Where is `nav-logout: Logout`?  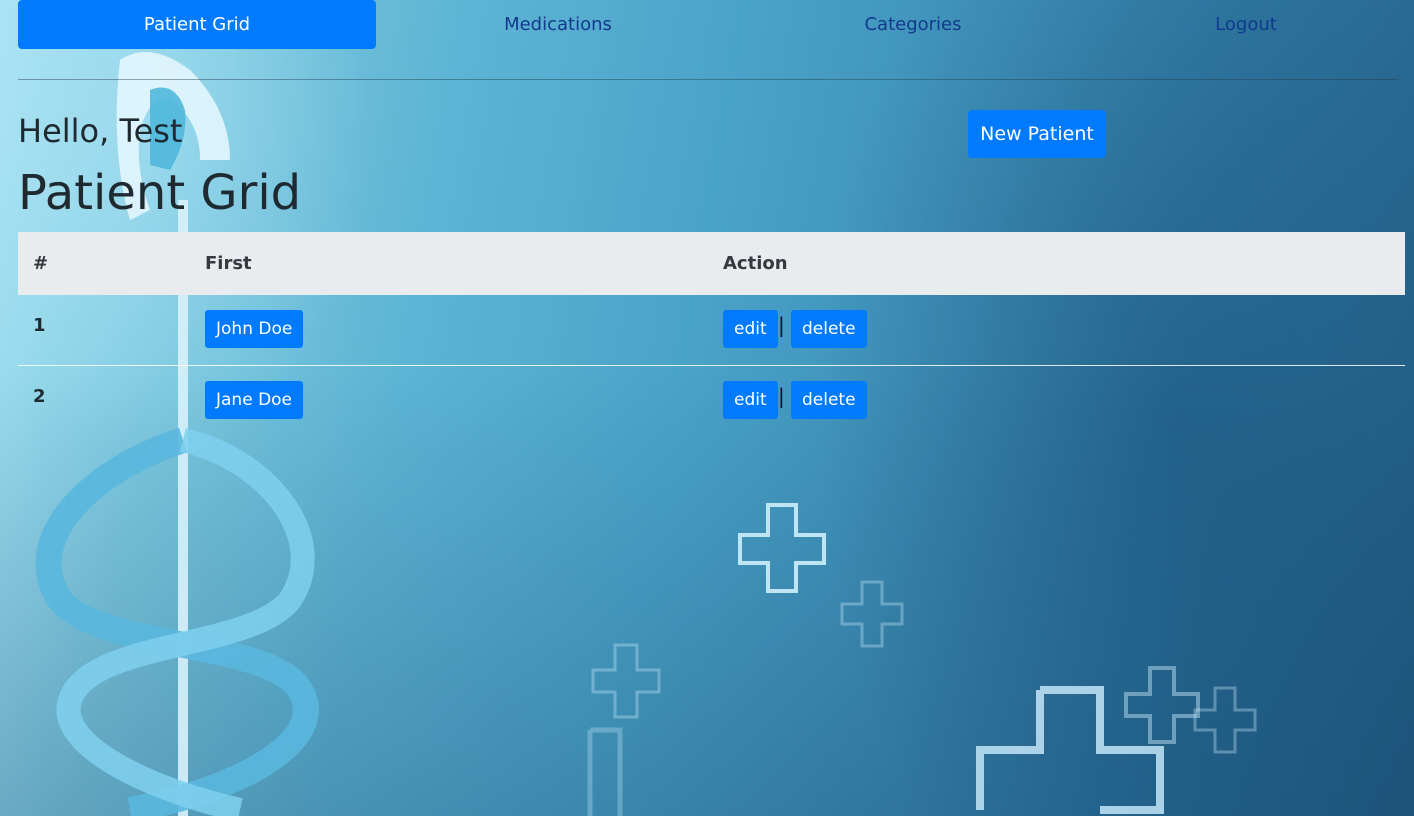 nav-logout: Logout is located at coordinates (1246, 24).